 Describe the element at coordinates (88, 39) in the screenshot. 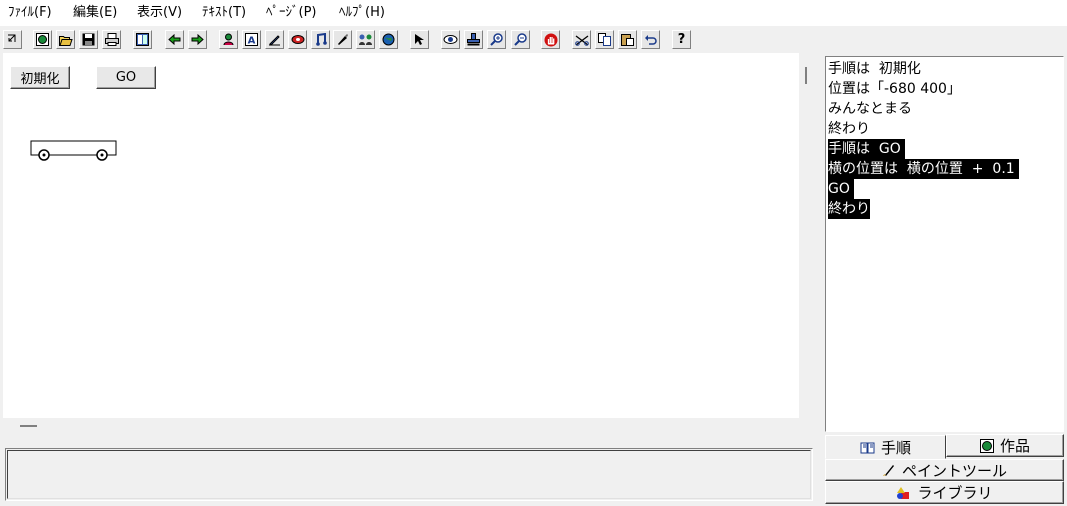

I see `save-icon` at that location.